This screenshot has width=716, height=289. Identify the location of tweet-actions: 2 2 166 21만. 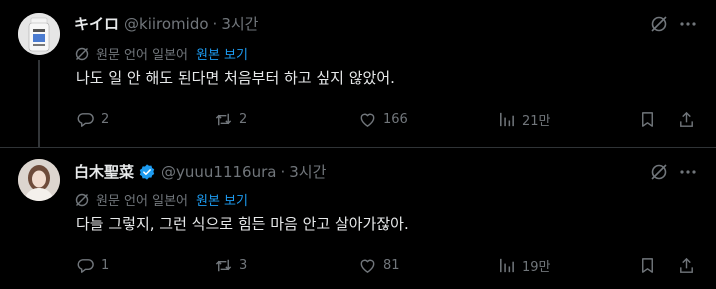
(386, 119).